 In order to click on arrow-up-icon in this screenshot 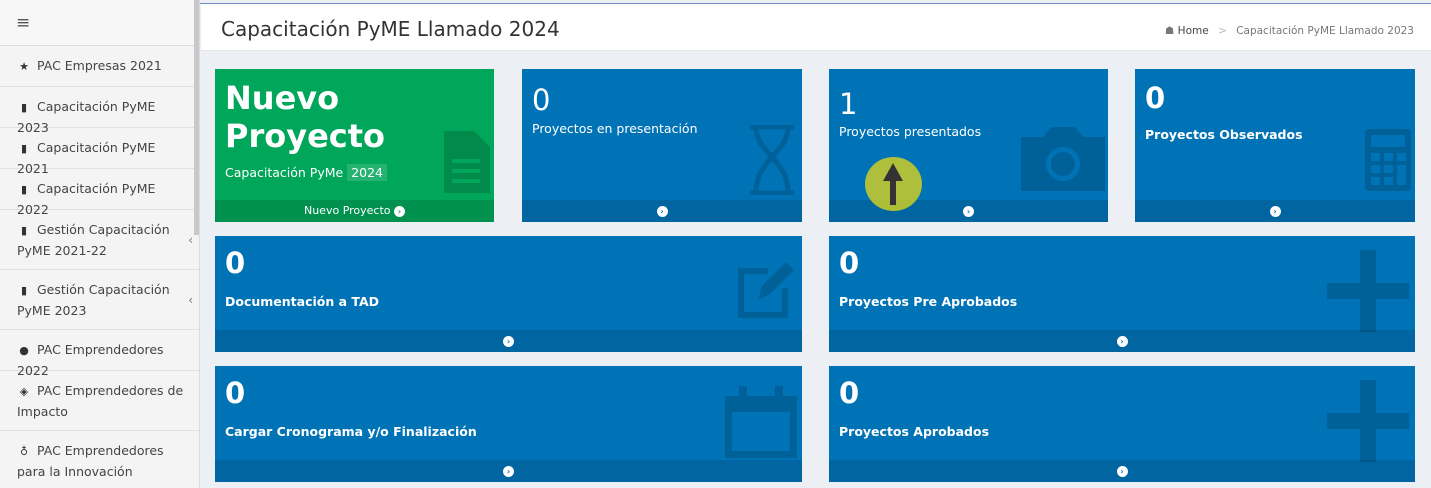, I will do `click(893, 184)`.